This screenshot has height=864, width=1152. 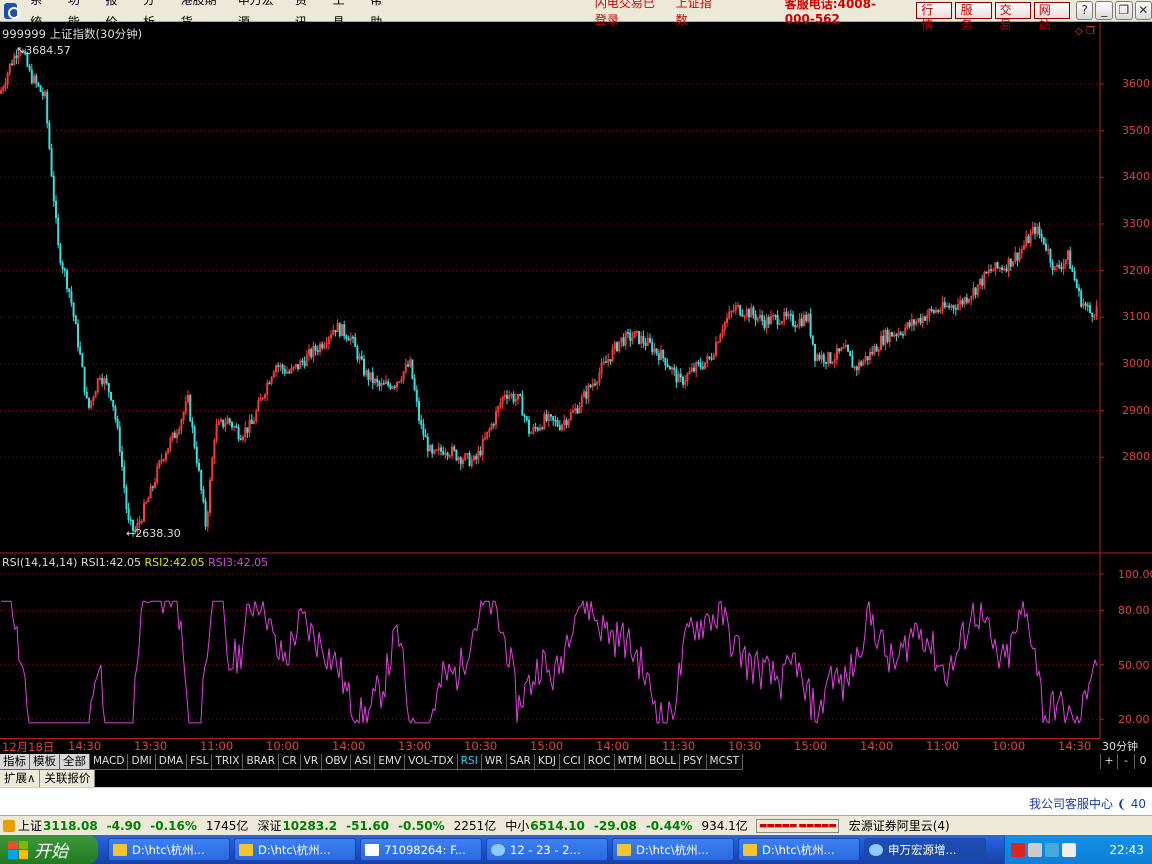 What do you see at coordinates (337, 762) in the screenshot?
I see `tab-obv: OBV` at bounding box center [337, 762].